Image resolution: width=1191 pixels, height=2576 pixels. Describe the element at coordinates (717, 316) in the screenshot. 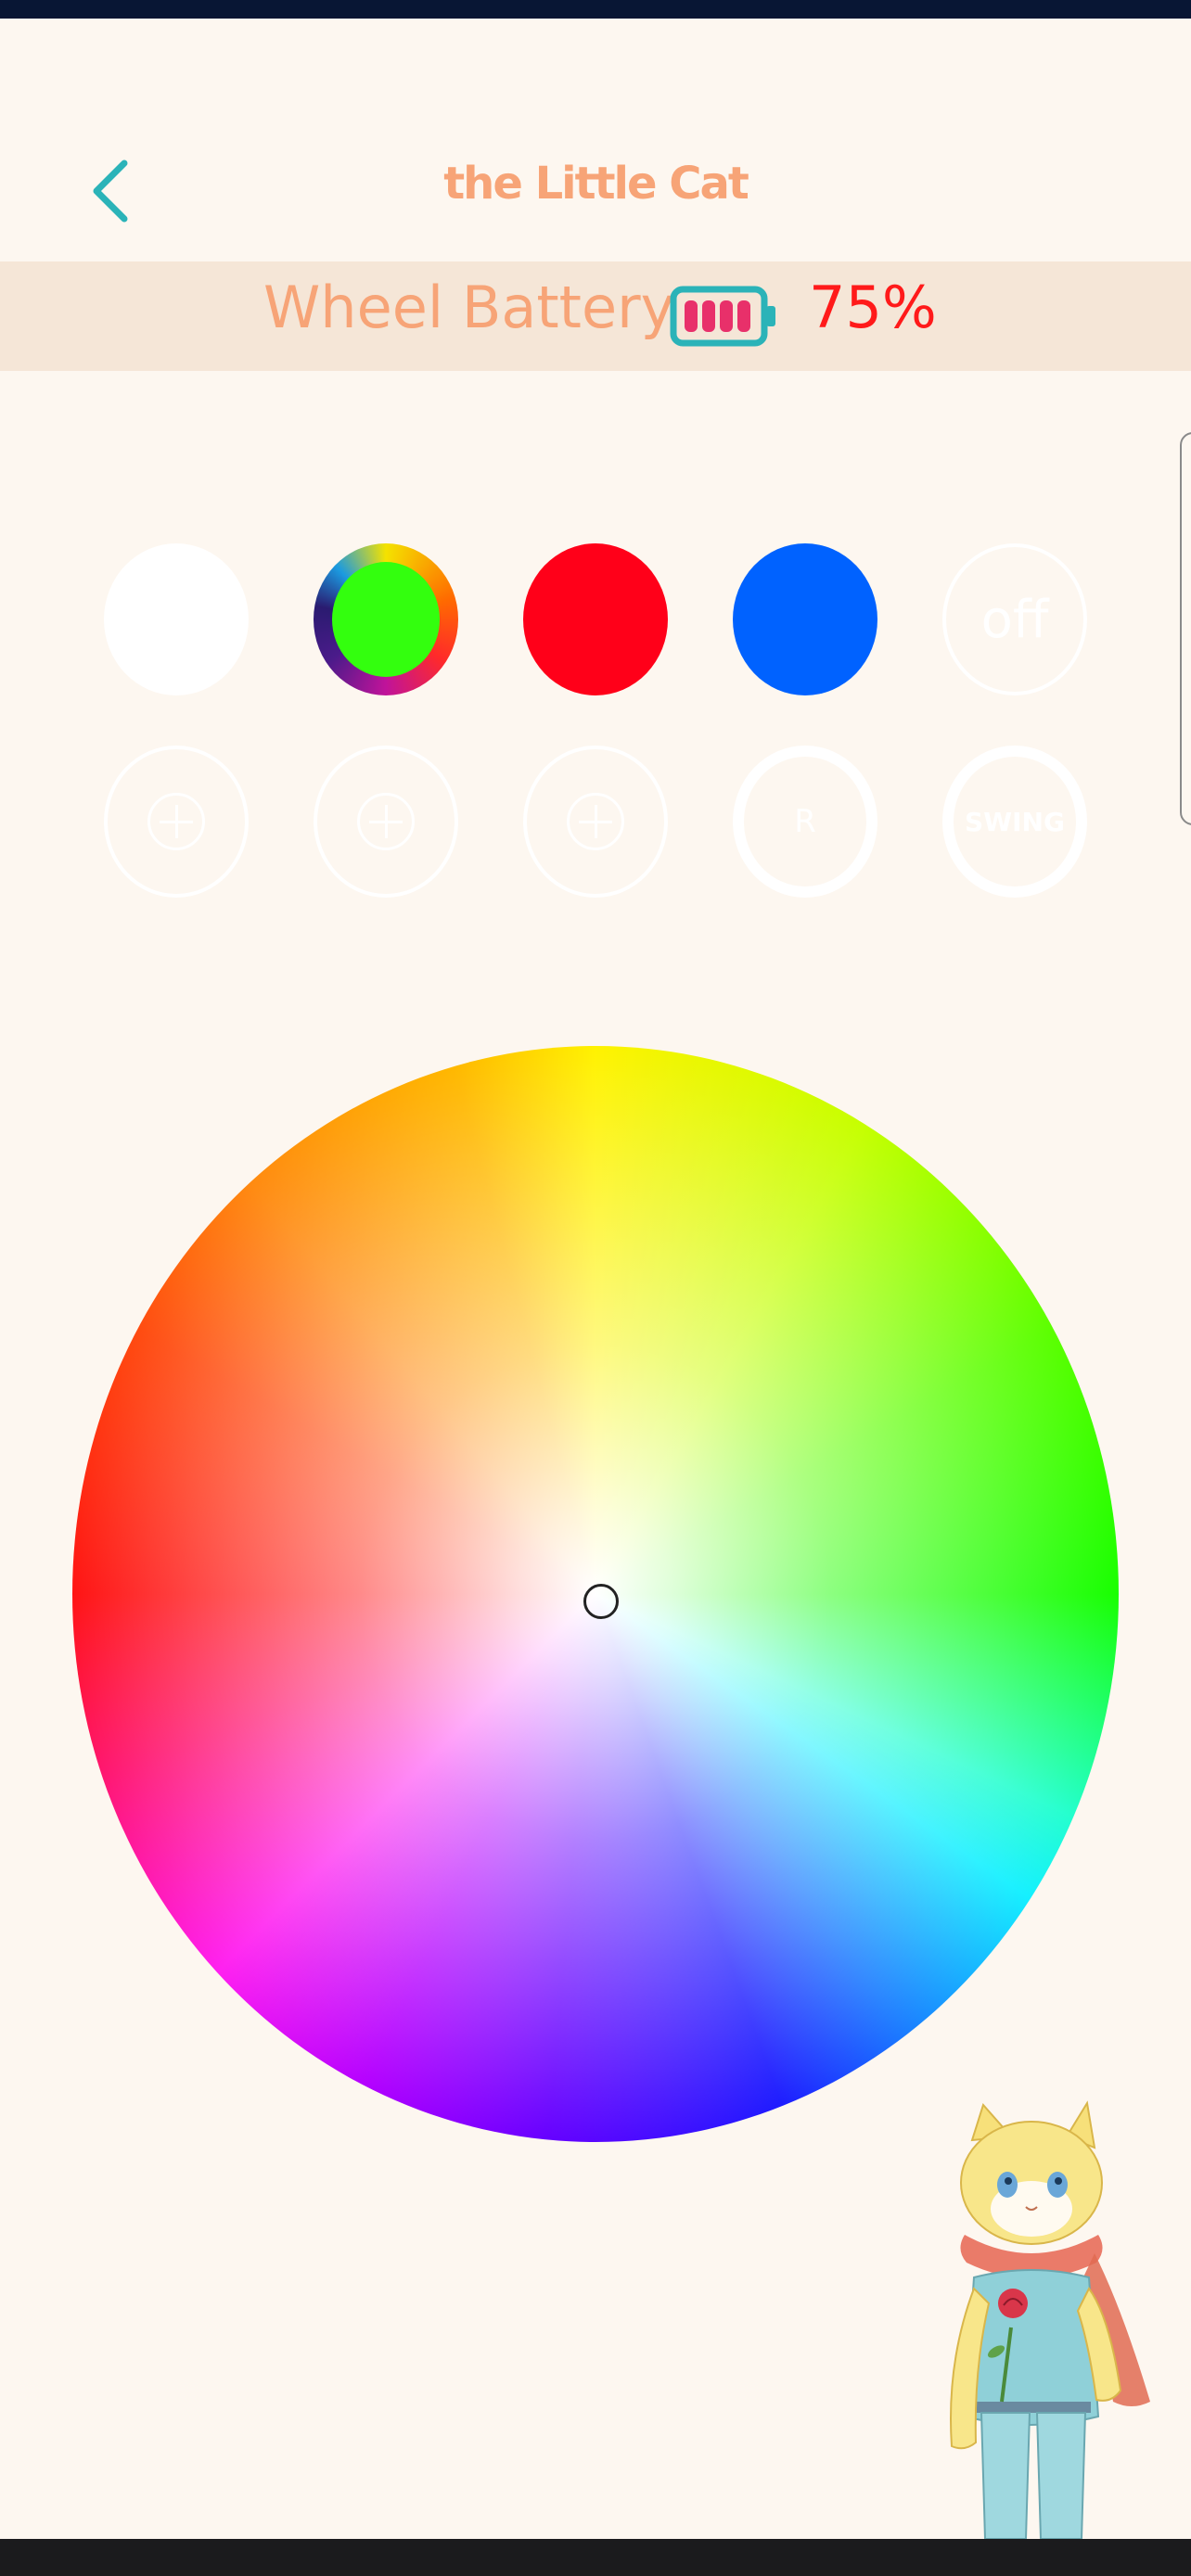

I see `battery-fill` at that location.